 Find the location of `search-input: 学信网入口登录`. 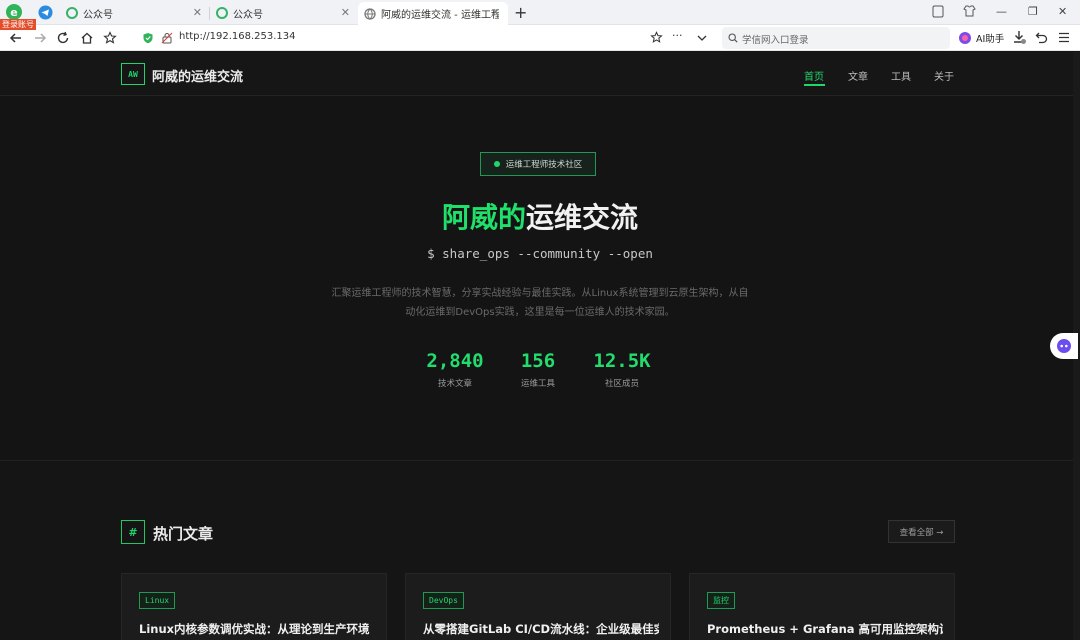

search-input: 学信网入口登录 is located at coordinates (836, 38).